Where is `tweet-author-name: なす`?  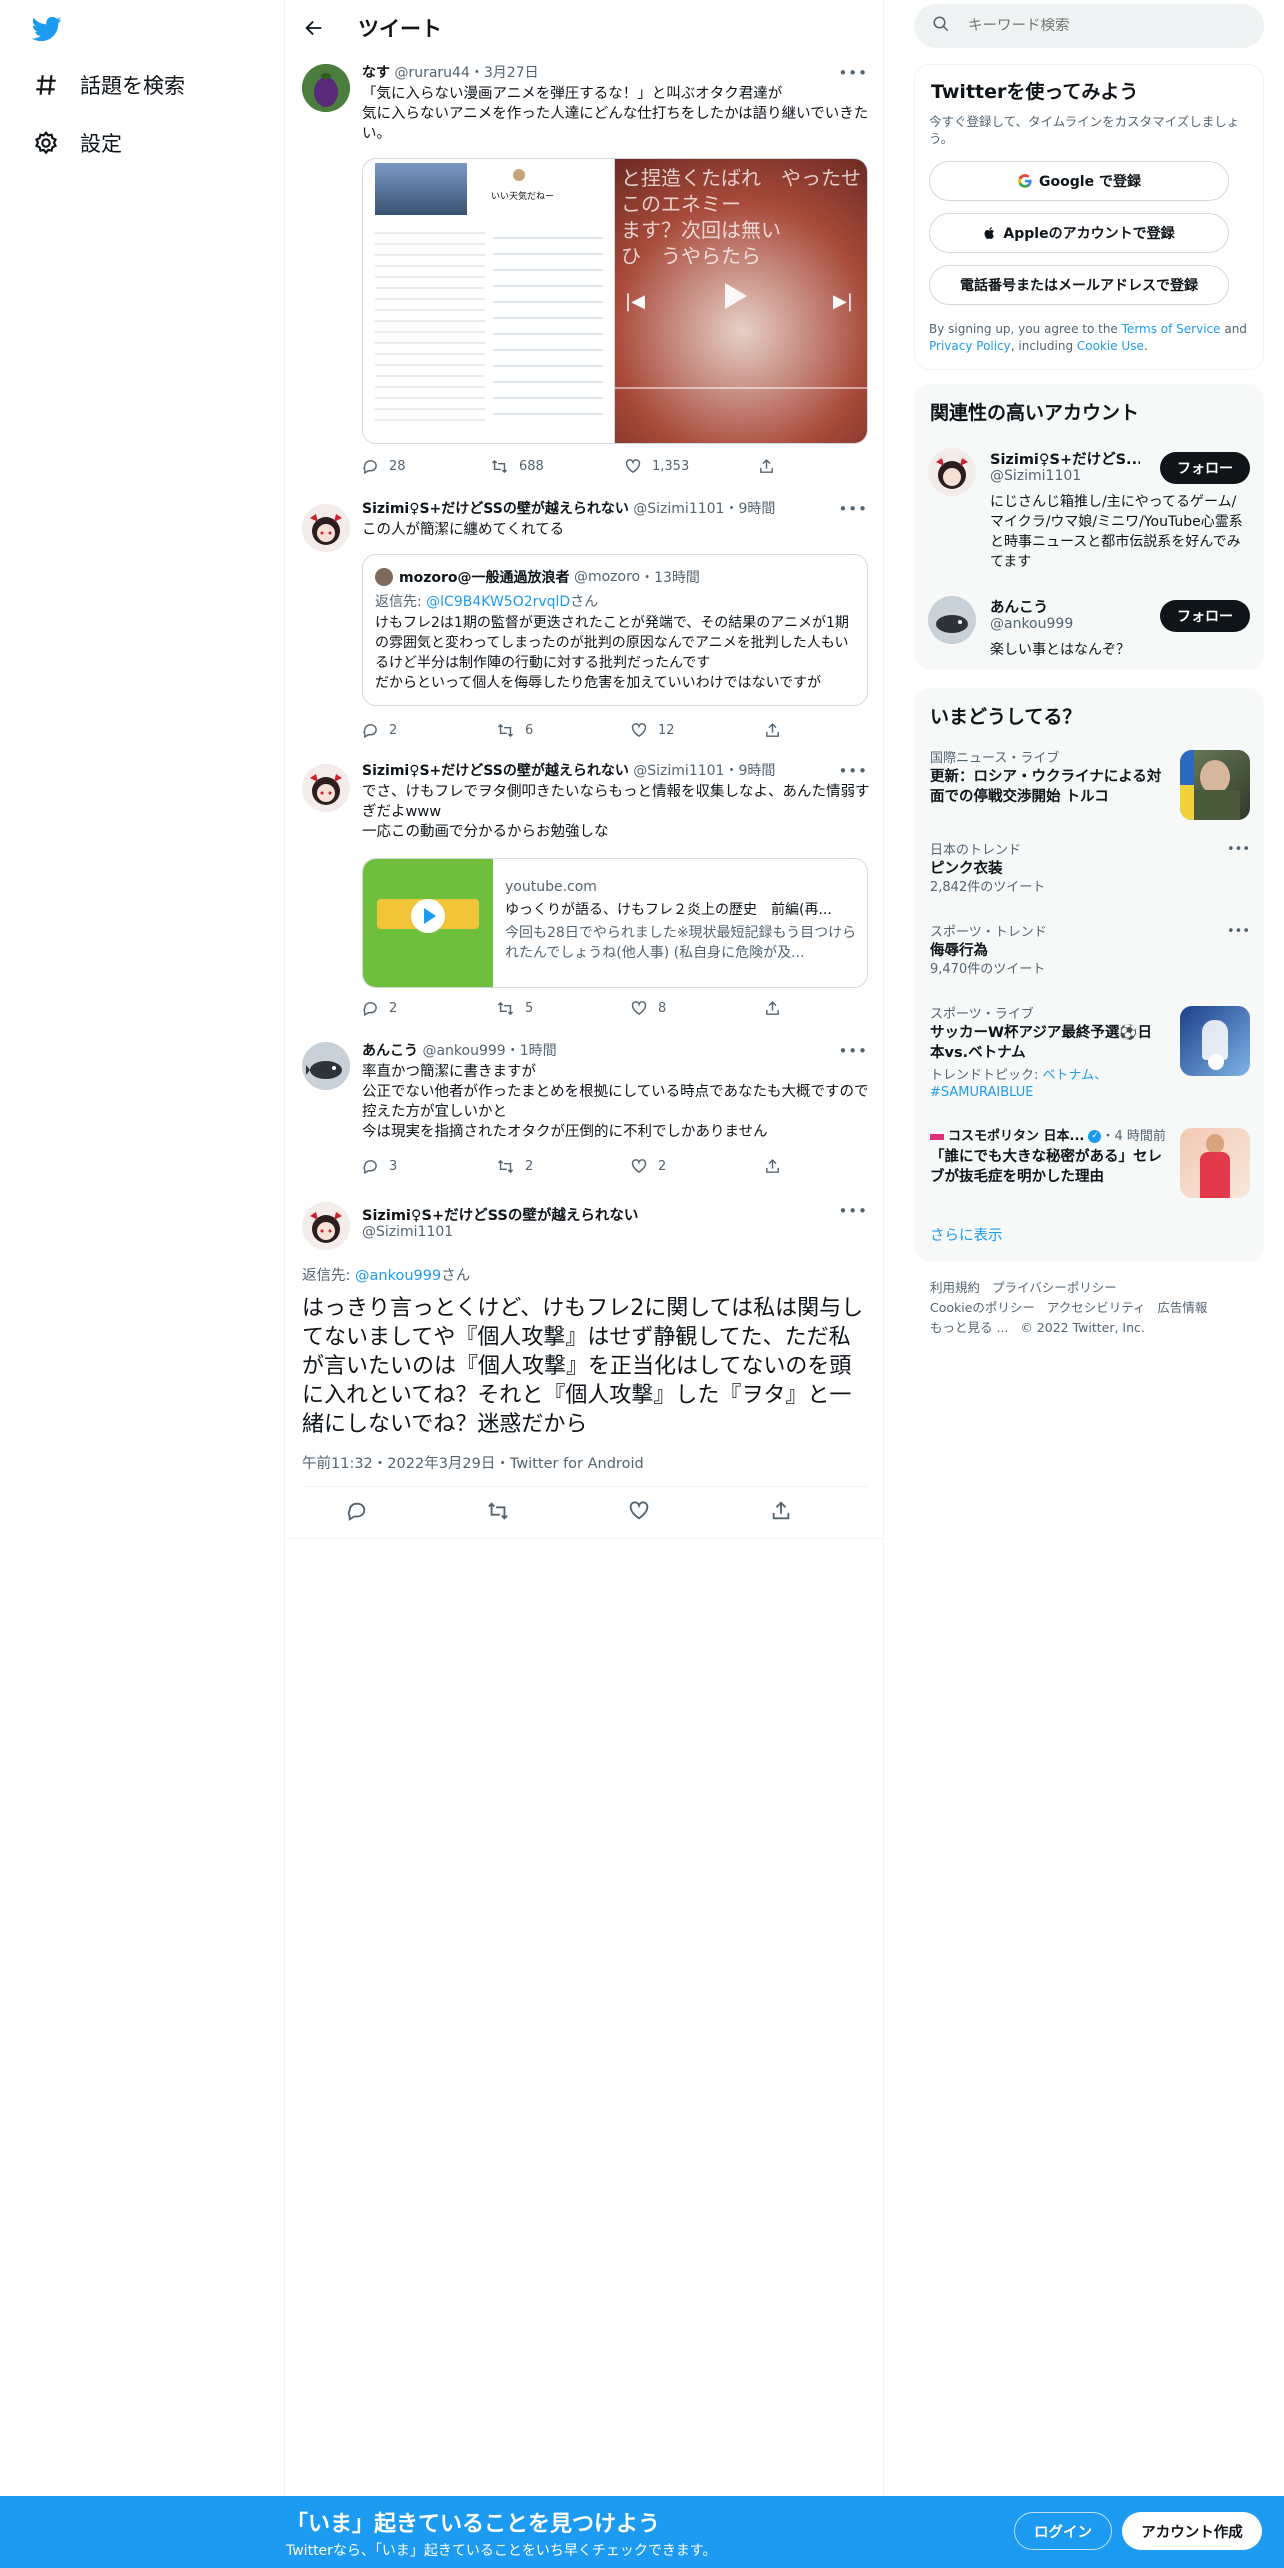
tweet-author-name: なす is located at coordinates (376, 73).